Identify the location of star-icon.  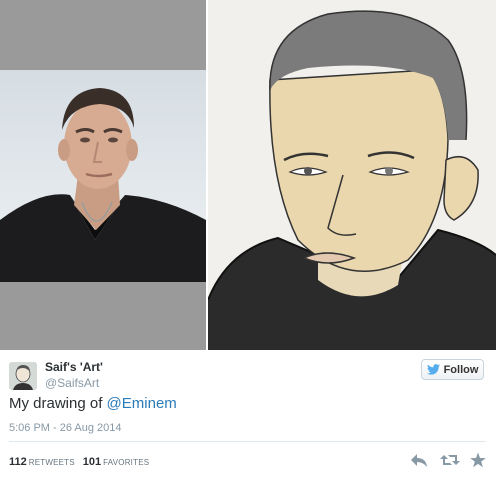
(478, 462).